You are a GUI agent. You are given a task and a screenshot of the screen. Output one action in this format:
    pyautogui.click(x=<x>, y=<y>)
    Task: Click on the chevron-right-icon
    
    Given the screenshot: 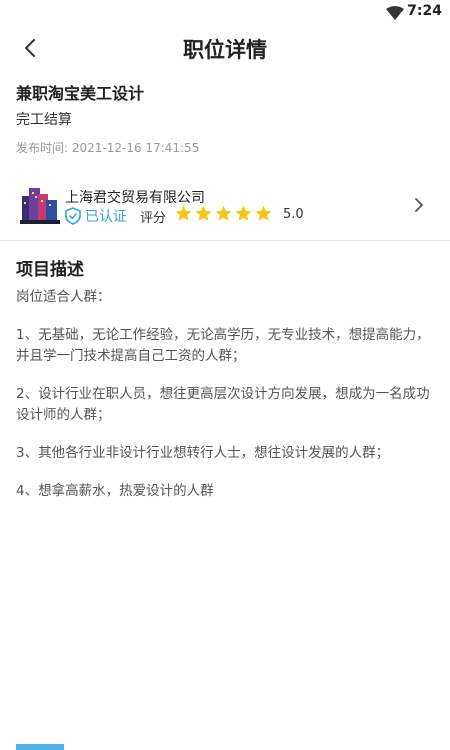 What is the action you would take?
    pyautogui.click(x=419, y=205)
    